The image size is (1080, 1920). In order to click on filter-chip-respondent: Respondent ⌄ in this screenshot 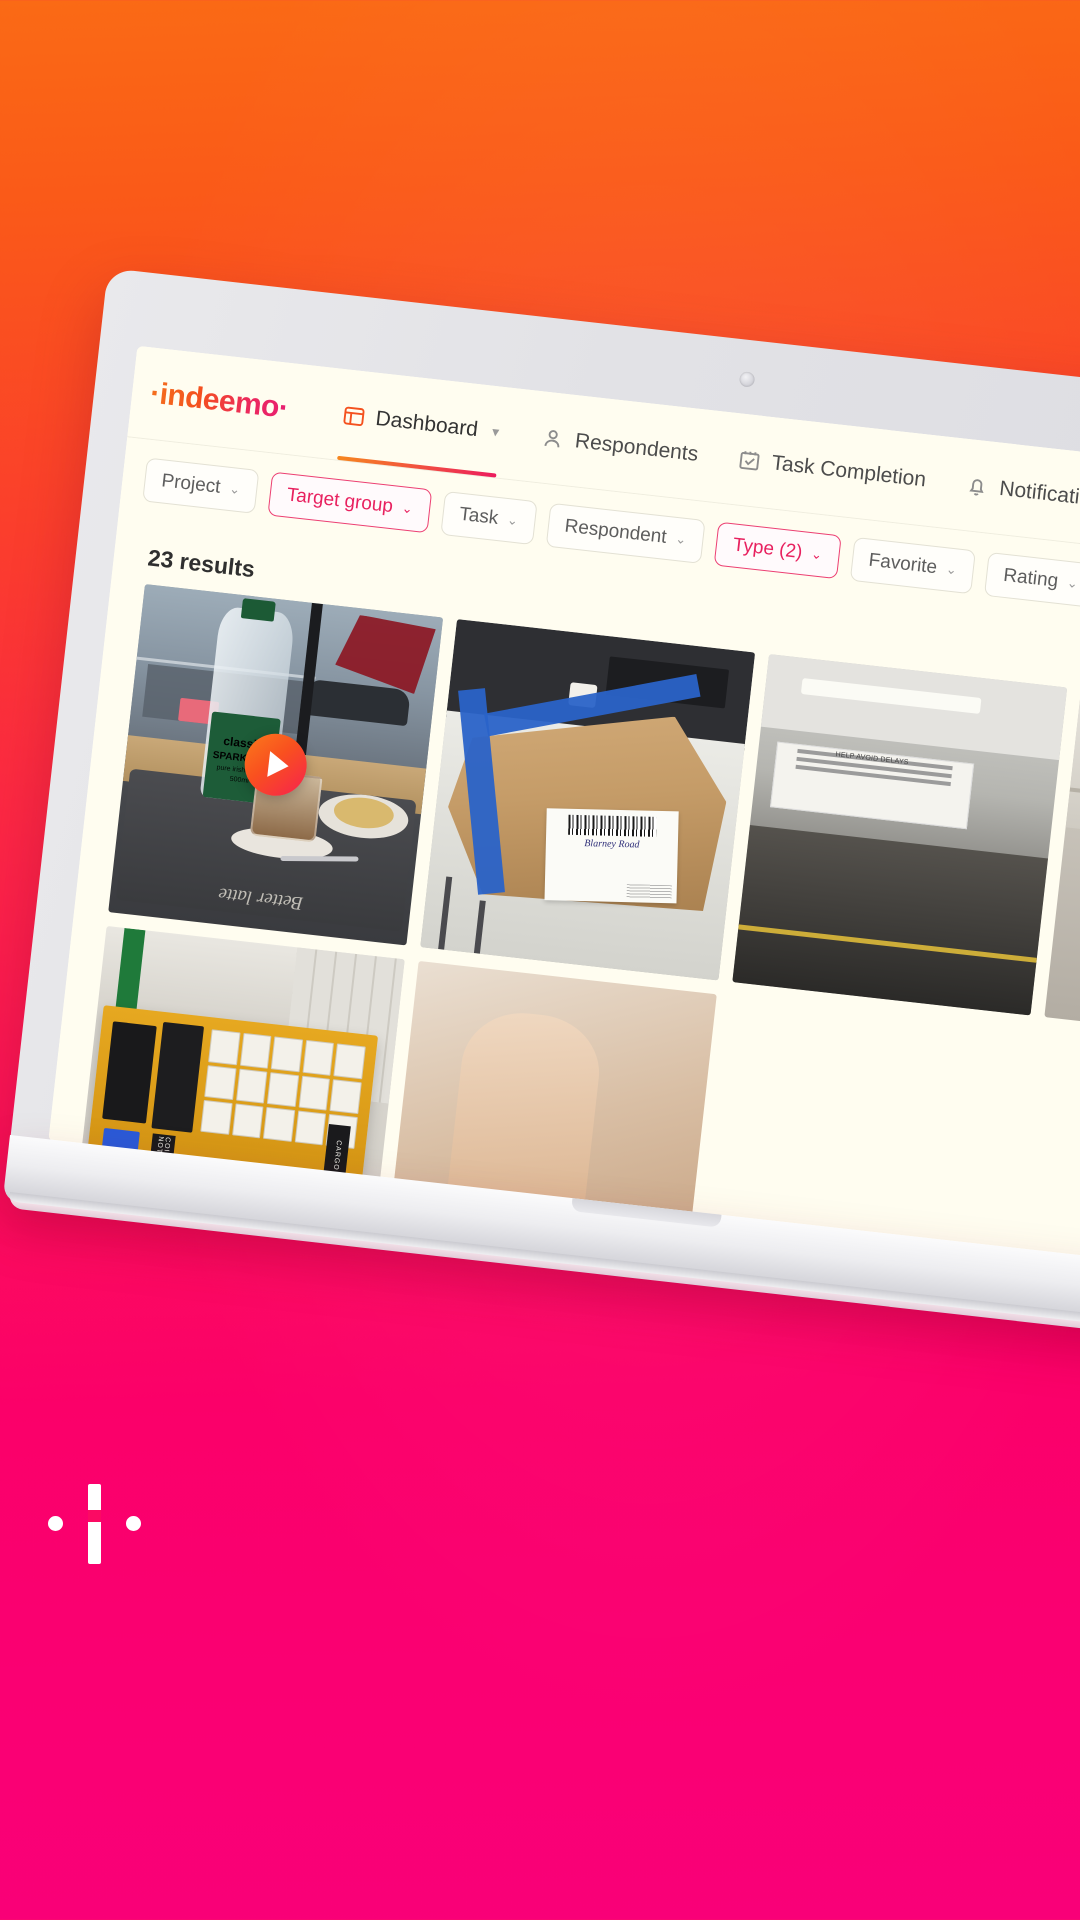, I will do `click(625, 533)`.